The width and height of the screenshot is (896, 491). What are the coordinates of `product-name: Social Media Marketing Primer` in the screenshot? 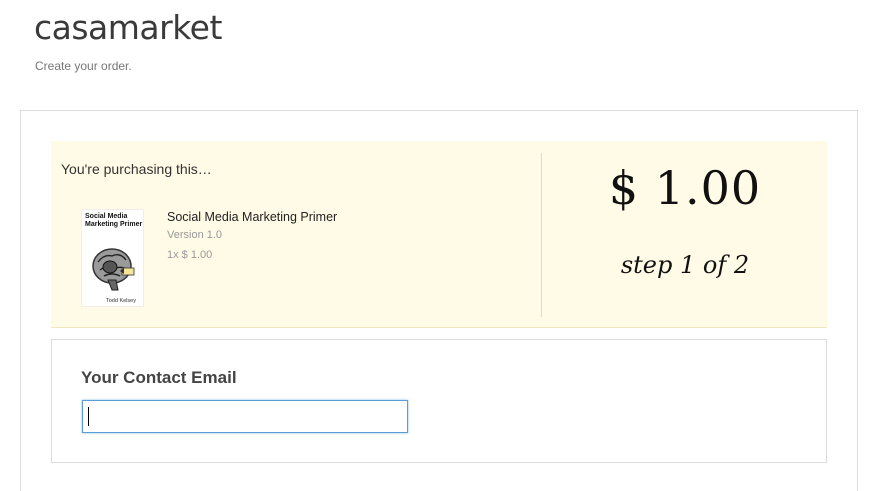 It's located at (252, 217).